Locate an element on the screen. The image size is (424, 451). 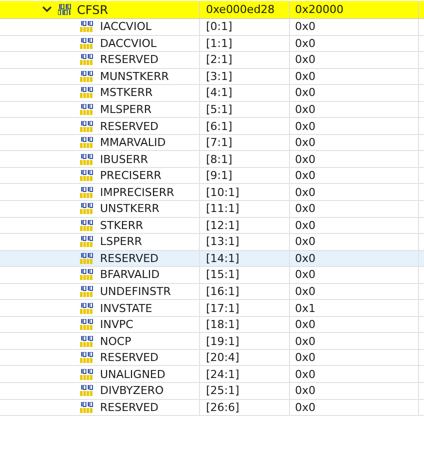
field-row: INVPC [18:1] 0x0 is located at coordinates (212, 325).